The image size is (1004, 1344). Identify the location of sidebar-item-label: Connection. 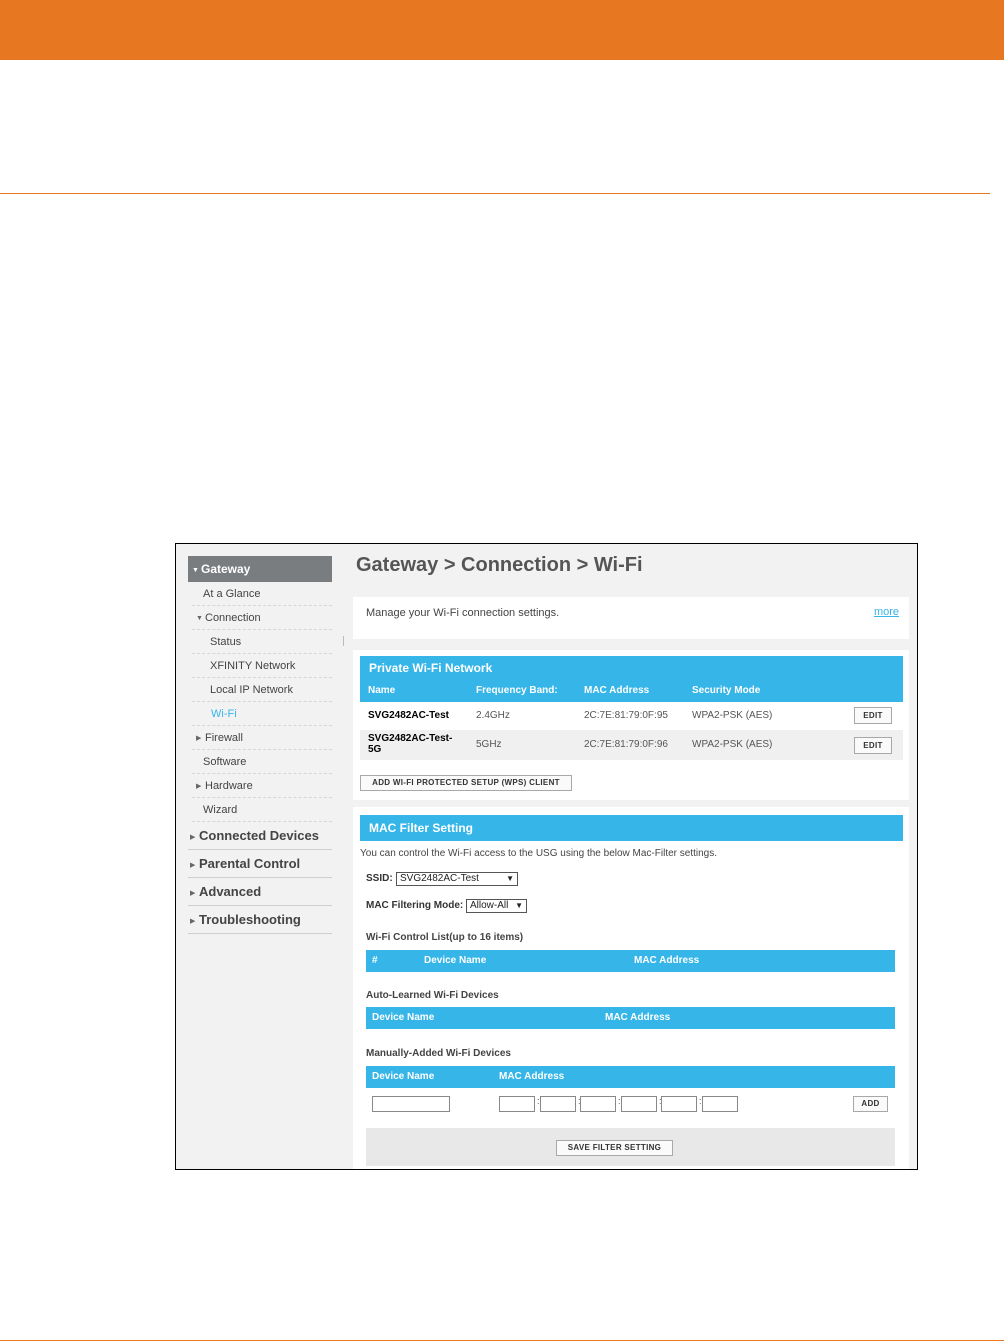
(233, 618).